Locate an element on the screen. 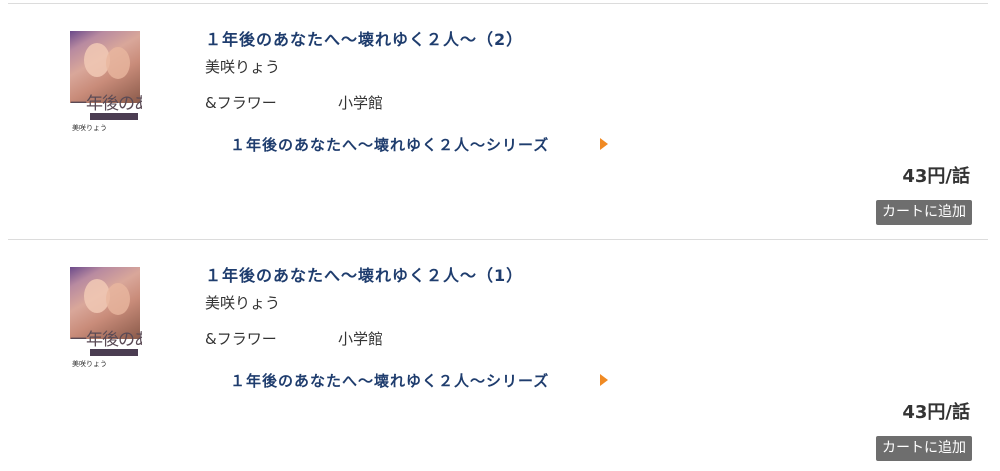 This screenshot has height=471, width=1000. book-title-link: １年後のあなたへ〜壊れゆく２人〜（2） is located at coordinates (364, 38).